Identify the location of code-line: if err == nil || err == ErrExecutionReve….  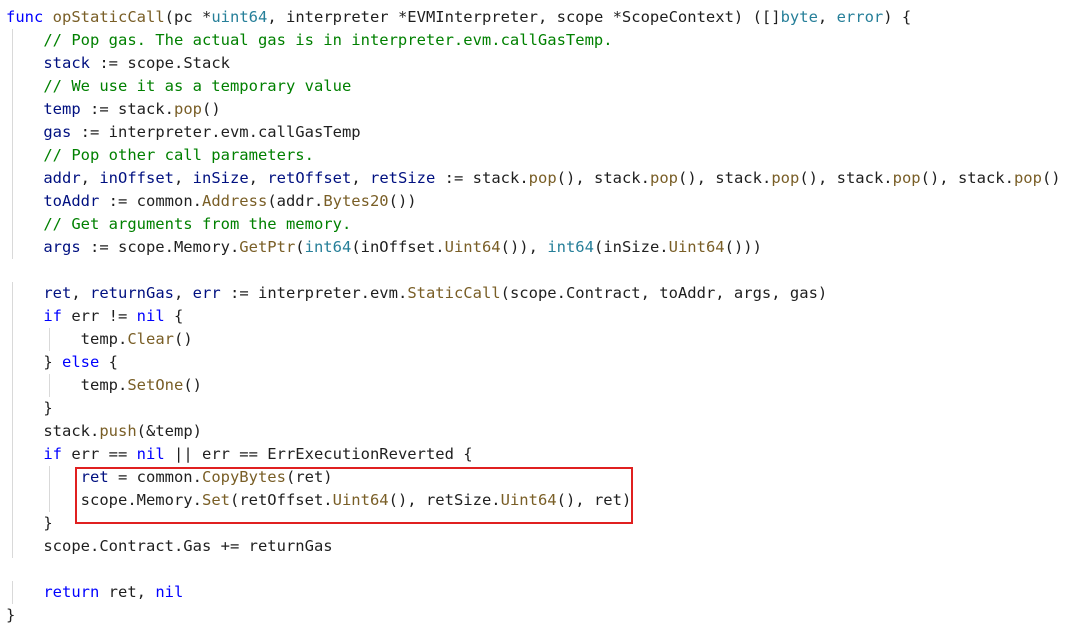
(543, 454).